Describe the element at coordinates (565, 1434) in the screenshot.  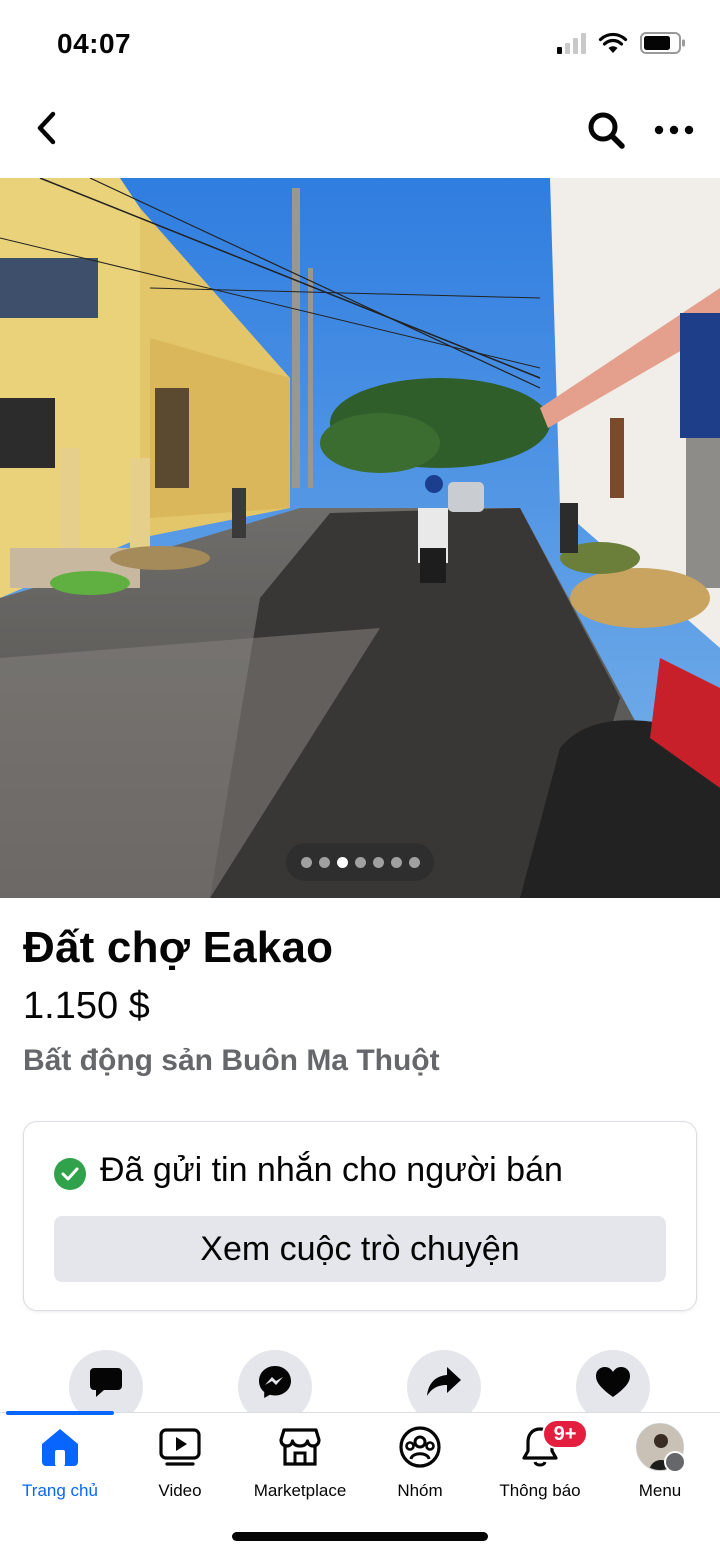
I see `notification-badge: 9+` at that location.